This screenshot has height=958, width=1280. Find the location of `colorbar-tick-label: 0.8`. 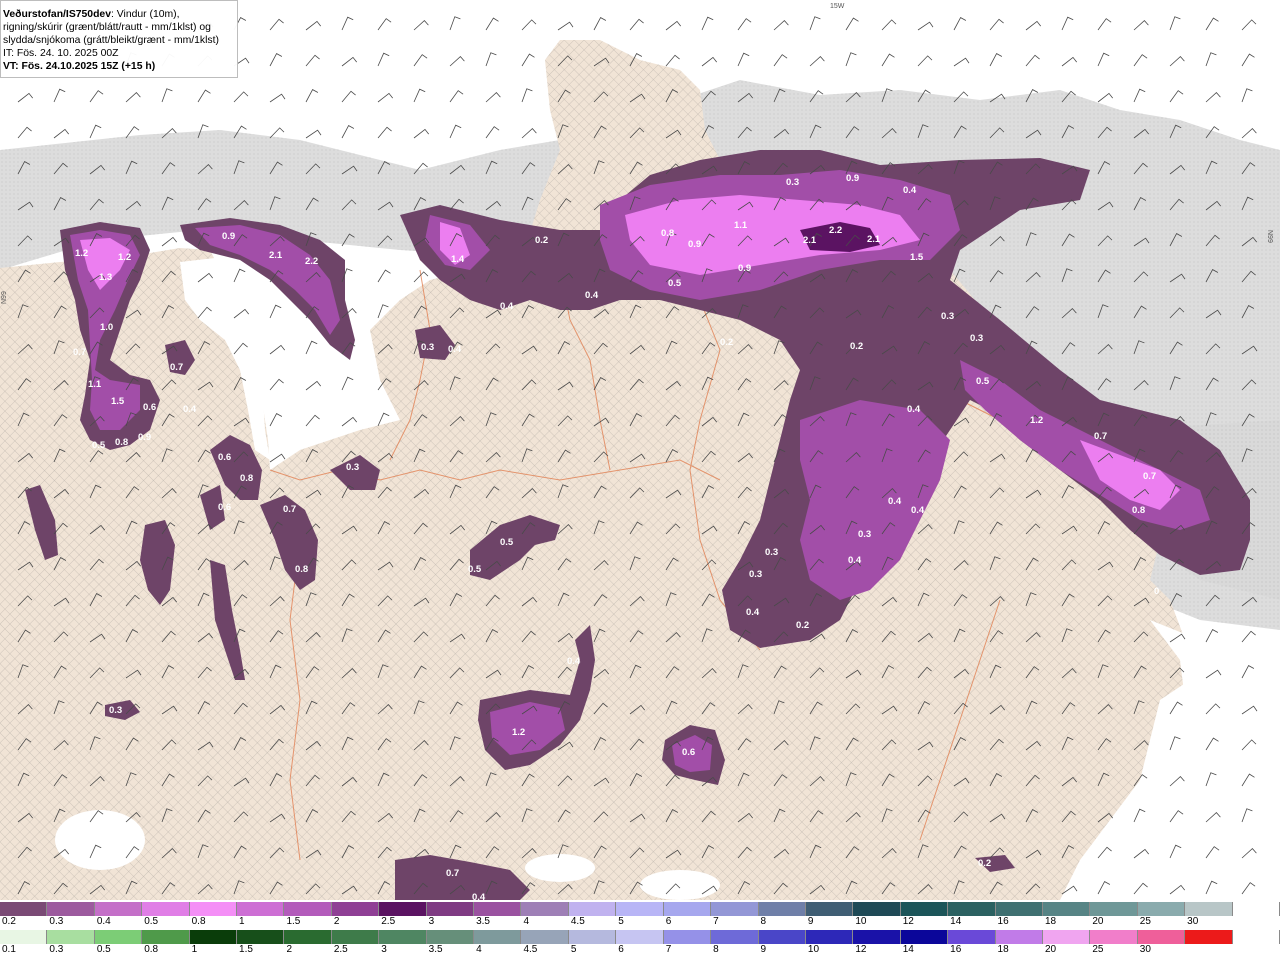

colorbar-tick-label: 0.8 is located at coordinates (198, 921).